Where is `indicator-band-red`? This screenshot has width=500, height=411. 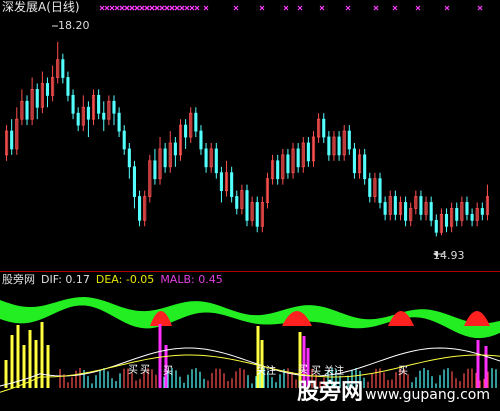 indicator-band-red is located at coordinates (477, 318).